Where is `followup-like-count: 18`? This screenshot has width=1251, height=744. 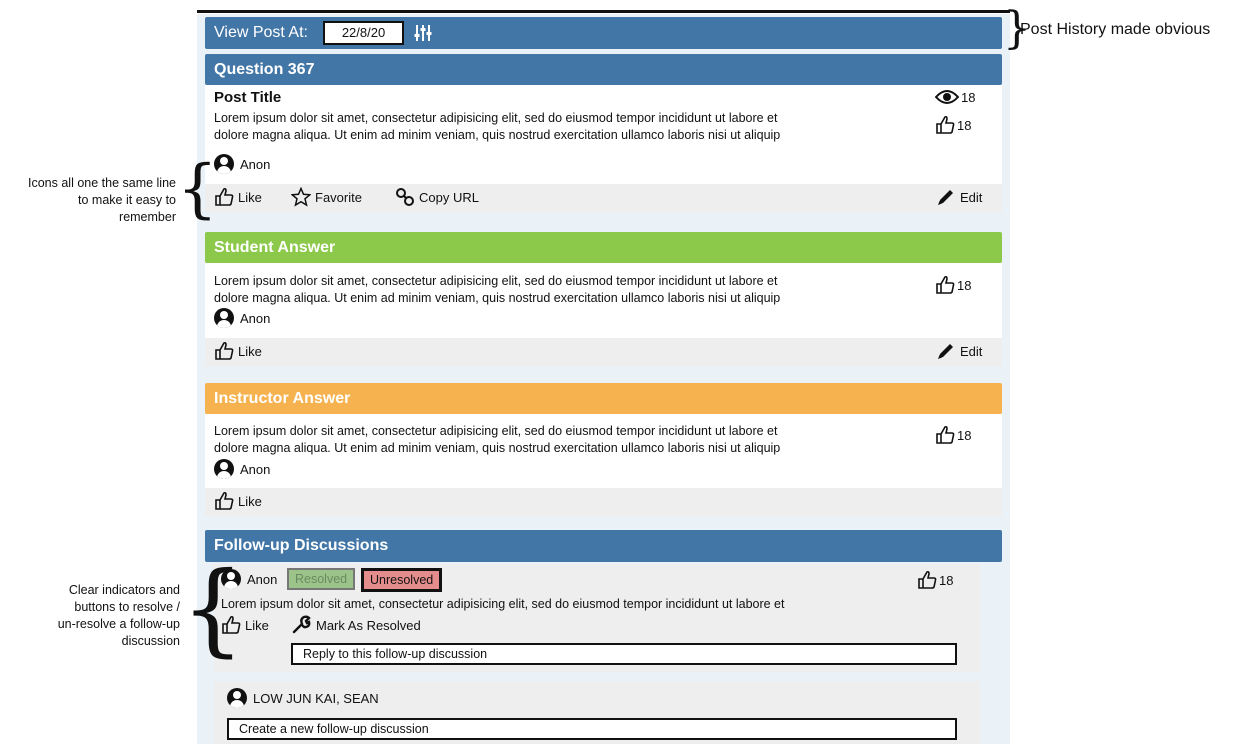
followup-like-count: 18 is located at coordinates (935, 580).